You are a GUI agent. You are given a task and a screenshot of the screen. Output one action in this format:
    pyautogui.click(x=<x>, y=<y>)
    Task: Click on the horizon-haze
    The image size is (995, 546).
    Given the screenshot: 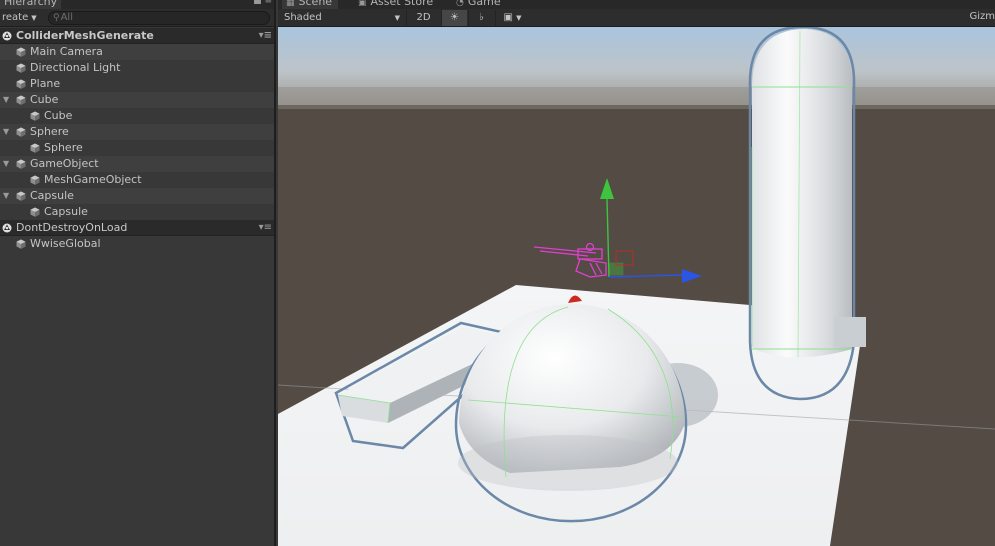 What is the action you would take?
    pyautogui.click(x=636, y=98)
    